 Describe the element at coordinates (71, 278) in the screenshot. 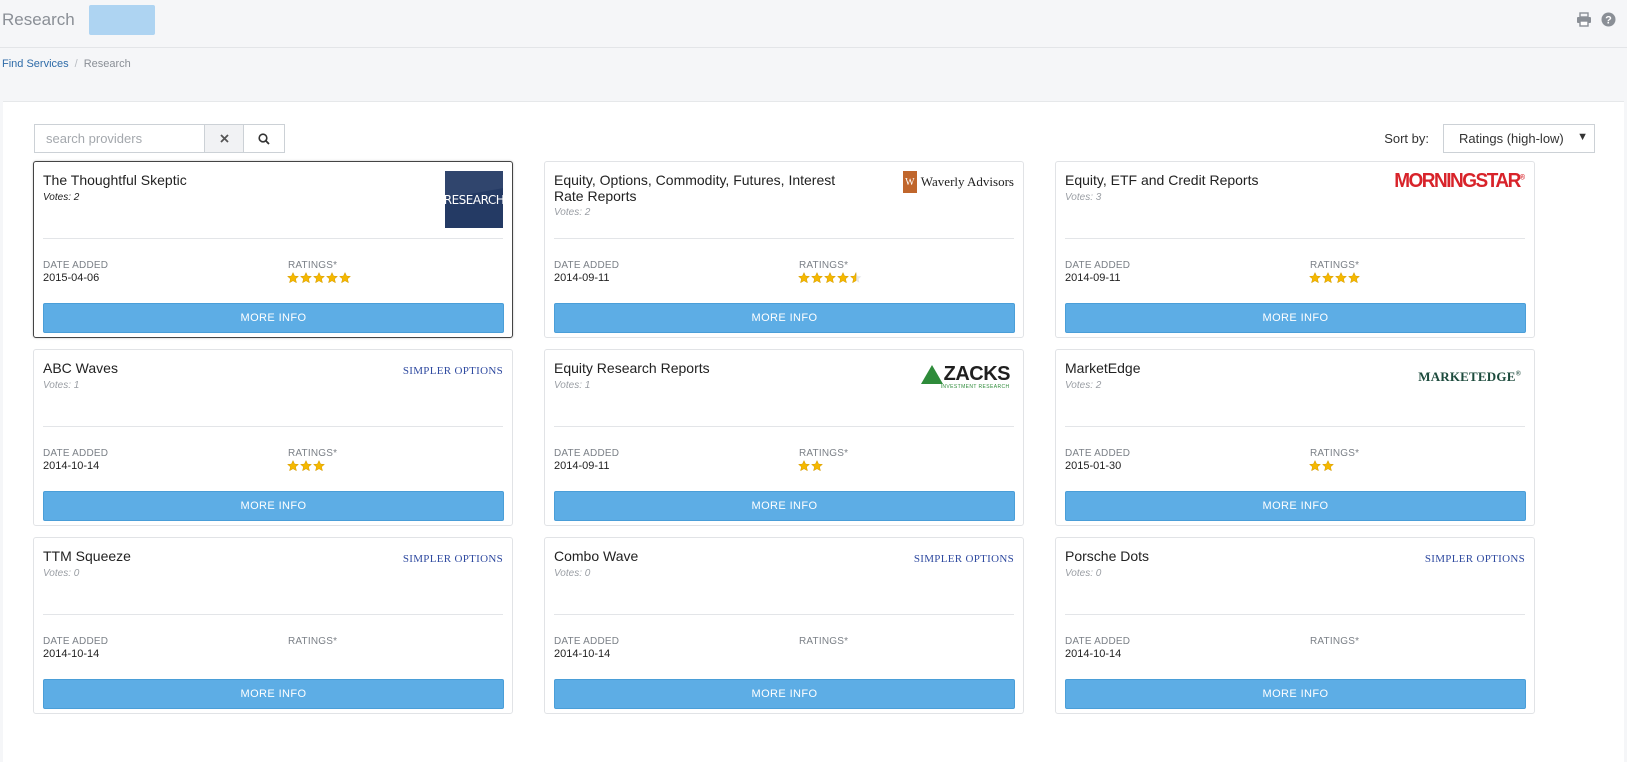

I see `date-added-value: 2015-04-06` at that location.